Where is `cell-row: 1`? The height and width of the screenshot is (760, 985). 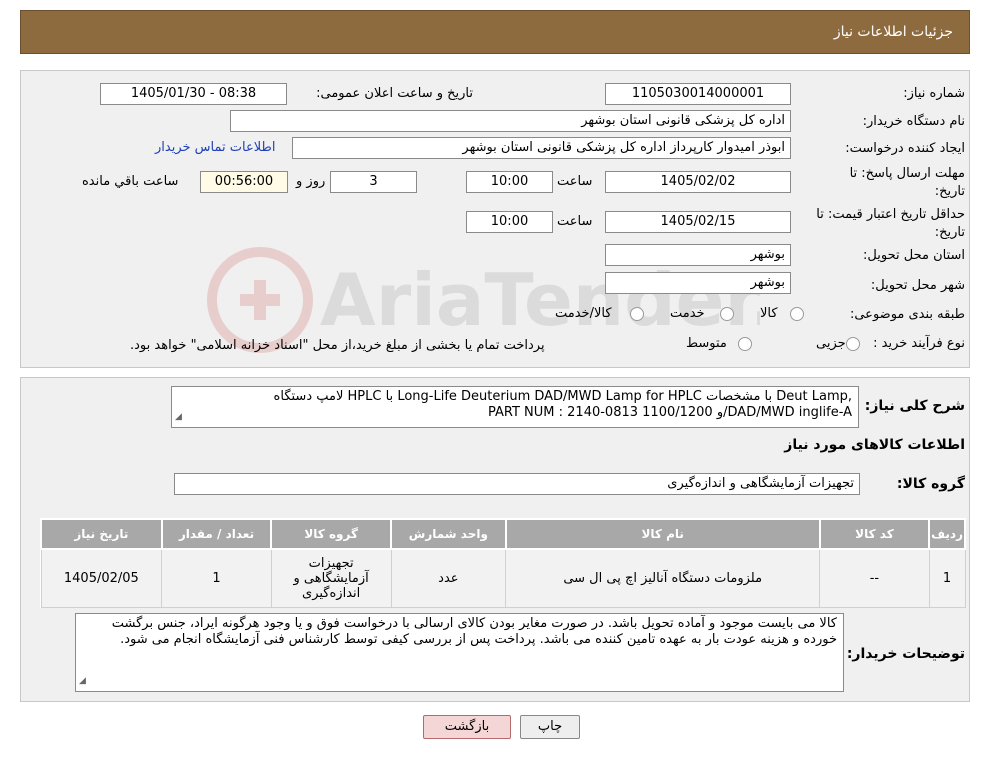 cell-row: 1 is located at coordinates (947, 578).